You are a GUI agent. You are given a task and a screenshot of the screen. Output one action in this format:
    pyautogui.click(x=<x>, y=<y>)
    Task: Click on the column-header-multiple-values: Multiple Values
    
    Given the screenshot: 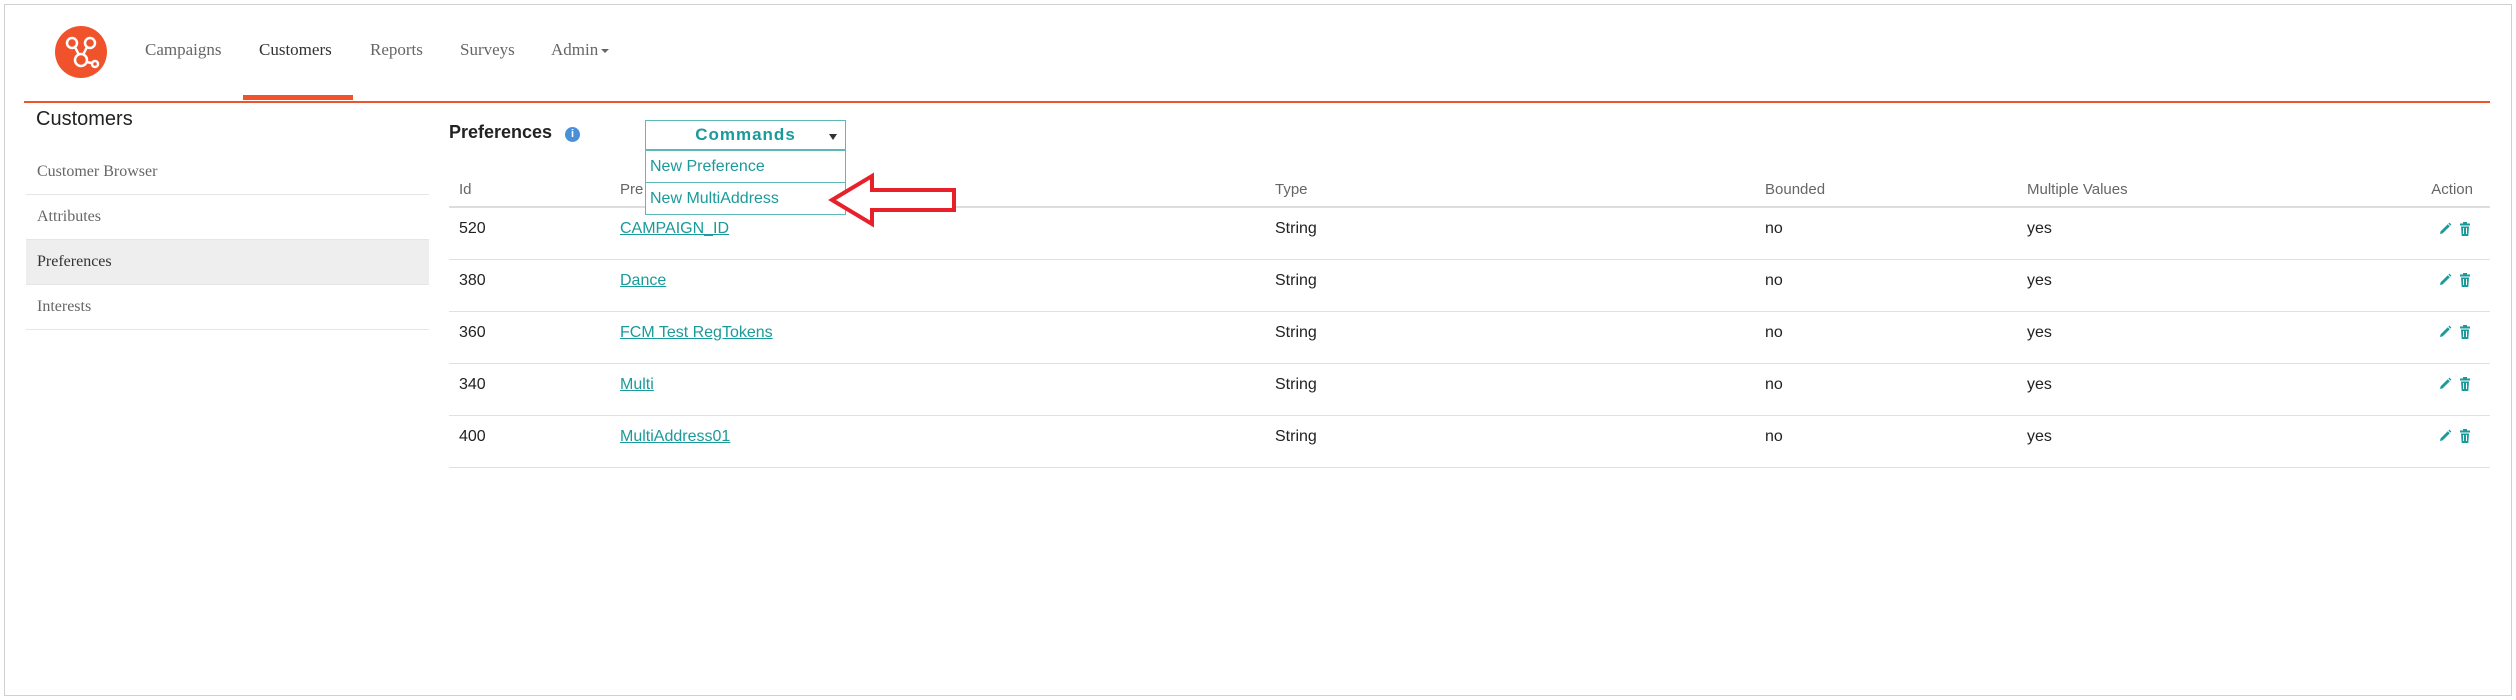 What is the action you would take?
    pyautogui.click(x=2227, y=190)
    